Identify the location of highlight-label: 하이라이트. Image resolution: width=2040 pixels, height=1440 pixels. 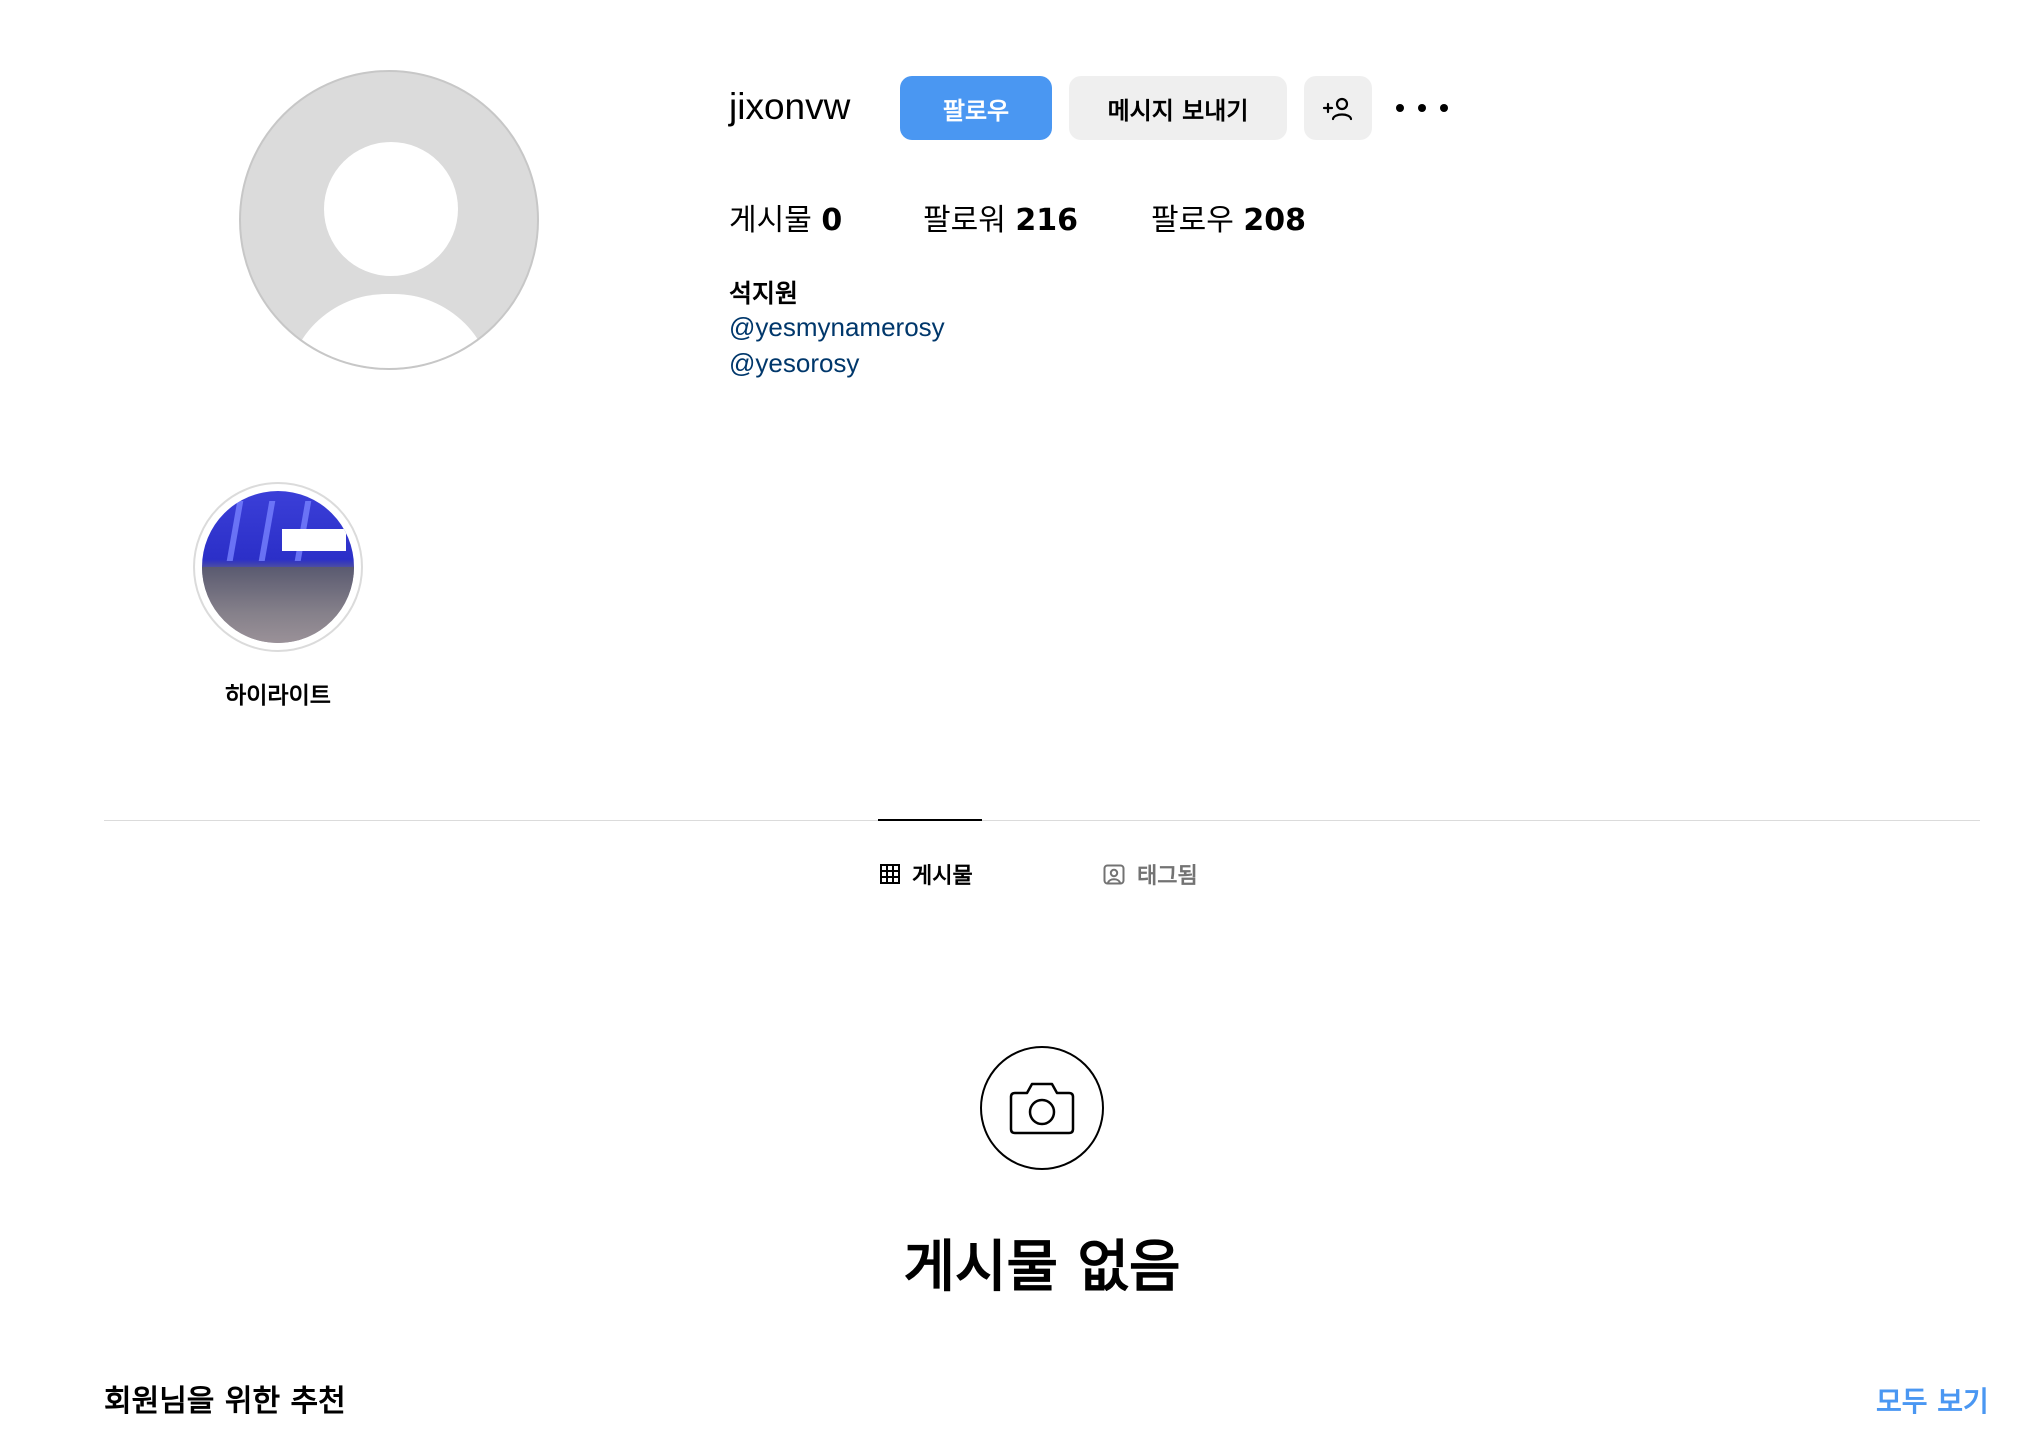
(278, 696).